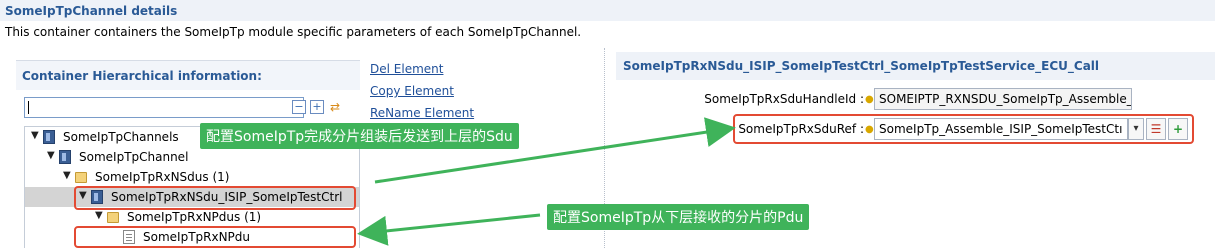 The image size is (1215, 248). What do you see at coordinates (449, 229) in the screenshot?
I see `arrow-to-rxnpdu` at bounding box center [449, 229].